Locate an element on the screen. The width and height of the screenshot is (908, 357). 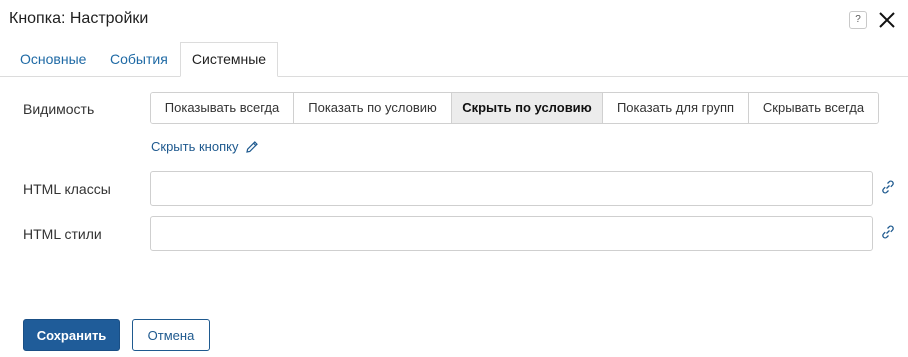
html-styles-input is located at coordinates (511, 233).